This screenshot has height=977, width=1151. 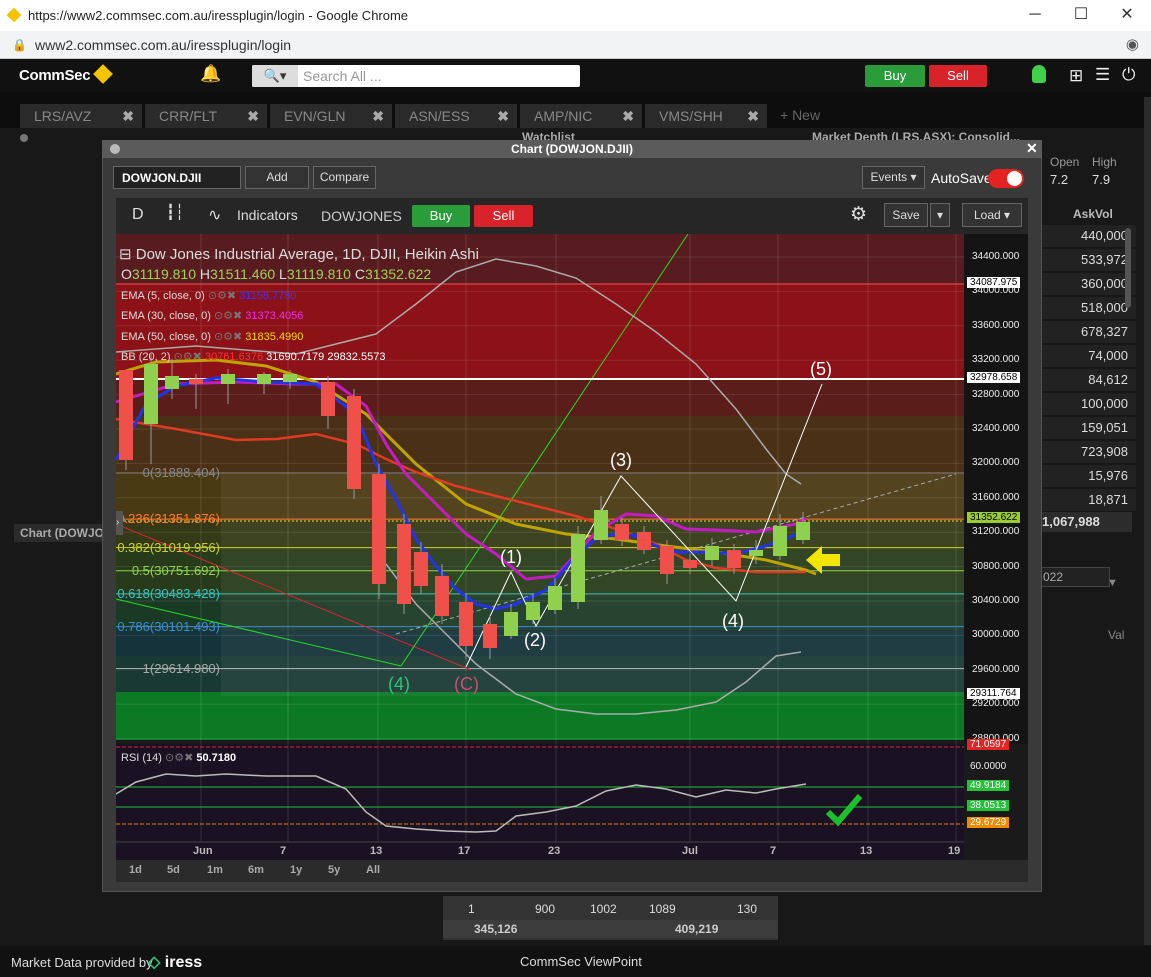 What do you see at coordinates (58, 533) in the screenshot?
I see `minimized-chart-tab: Chart (DOWJO` at bounding box center [58, 533].